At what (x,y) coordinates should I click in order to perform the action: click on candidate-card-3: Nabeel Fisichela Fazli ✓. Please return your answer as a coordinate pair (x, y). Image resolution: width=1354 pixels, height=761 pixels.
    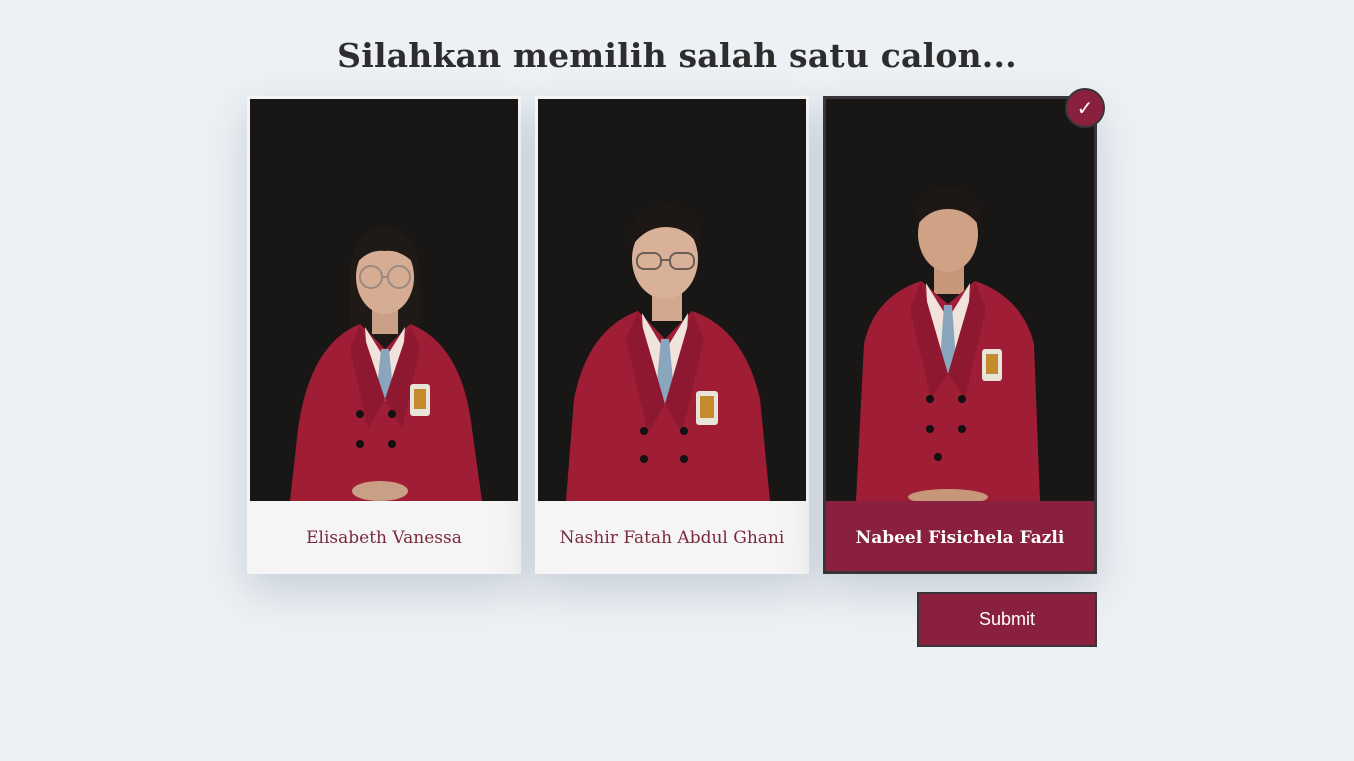
    Looking at the image, I should click on (964, 331).